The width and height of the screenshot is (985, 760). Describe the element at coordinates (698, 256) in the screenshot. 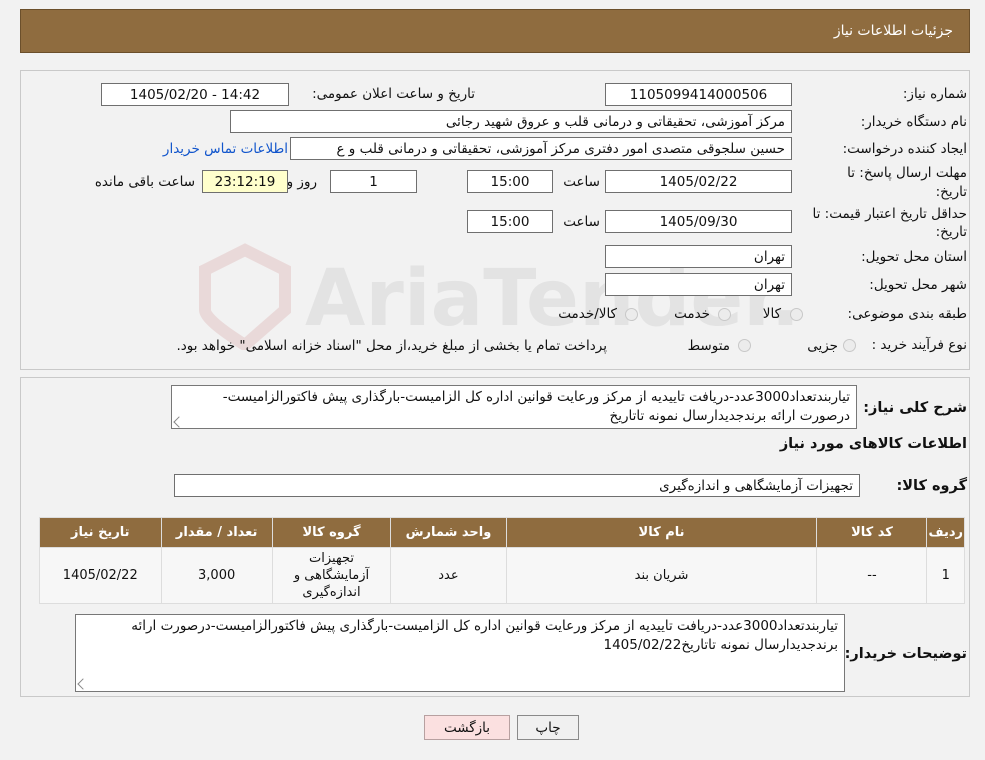

I see `province-field: تهران` at that location.